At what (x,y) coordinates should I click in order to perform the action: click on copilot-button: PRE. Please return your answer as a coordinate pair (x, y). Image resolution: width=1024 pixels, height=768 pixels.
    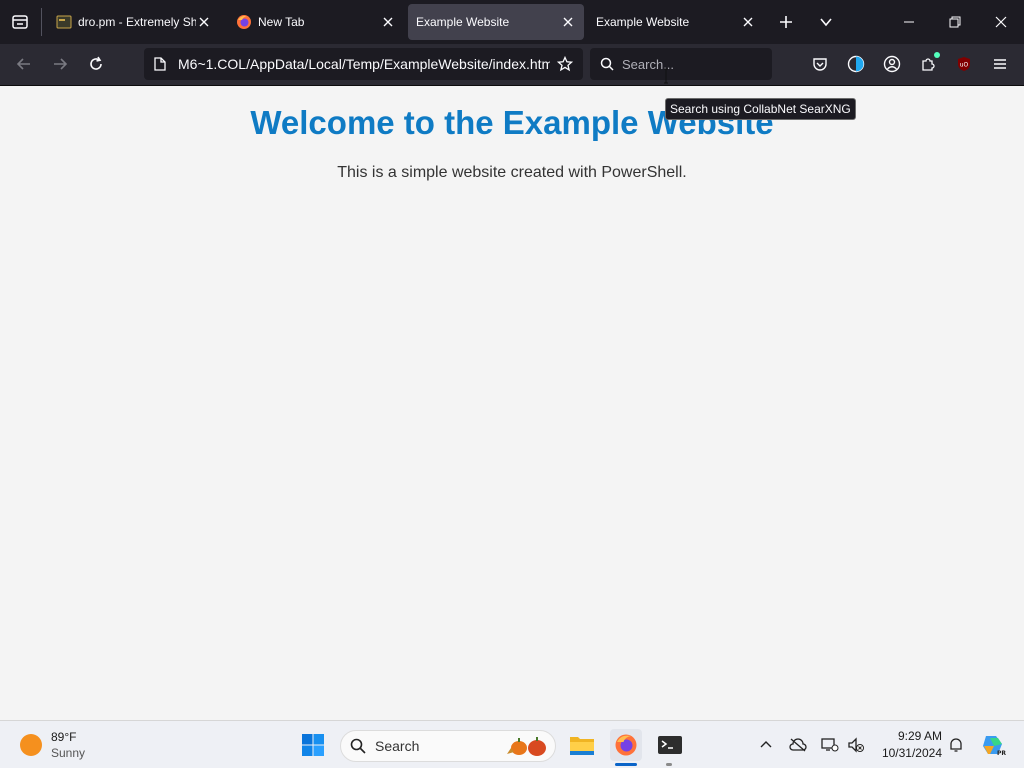
    Looking at the image, I should click on (993, 745).